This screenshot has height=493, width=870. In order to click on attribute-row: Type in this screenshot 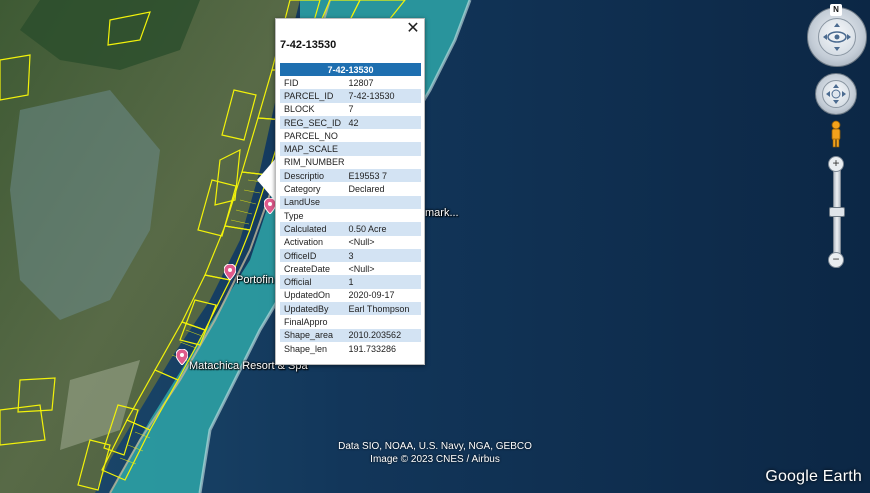, I will do `click(350, 215)`.